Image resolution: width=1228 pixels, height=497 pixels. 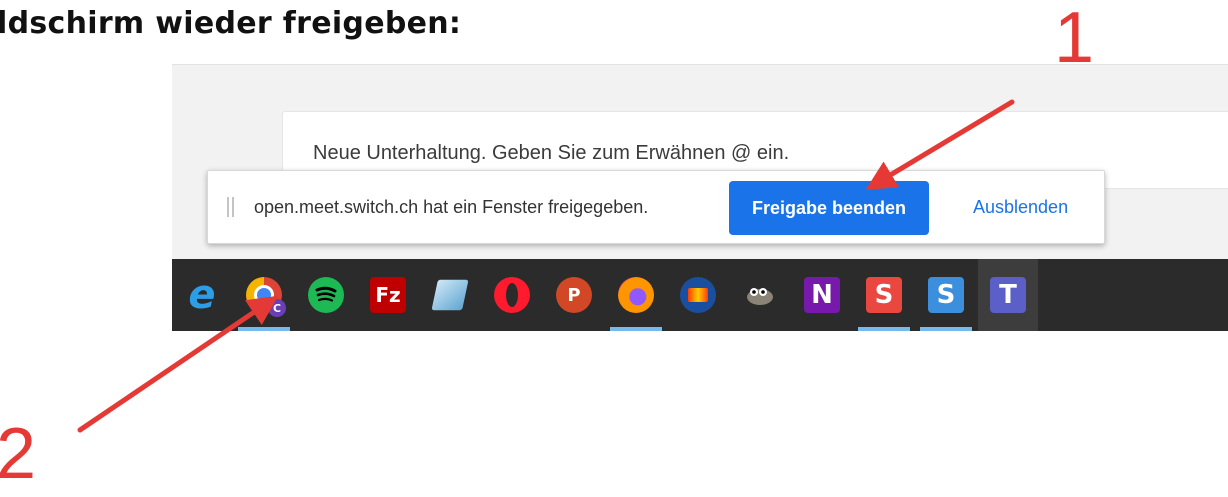 I want to click on annotation-label-1: 1, so click(x=1074, y=39).